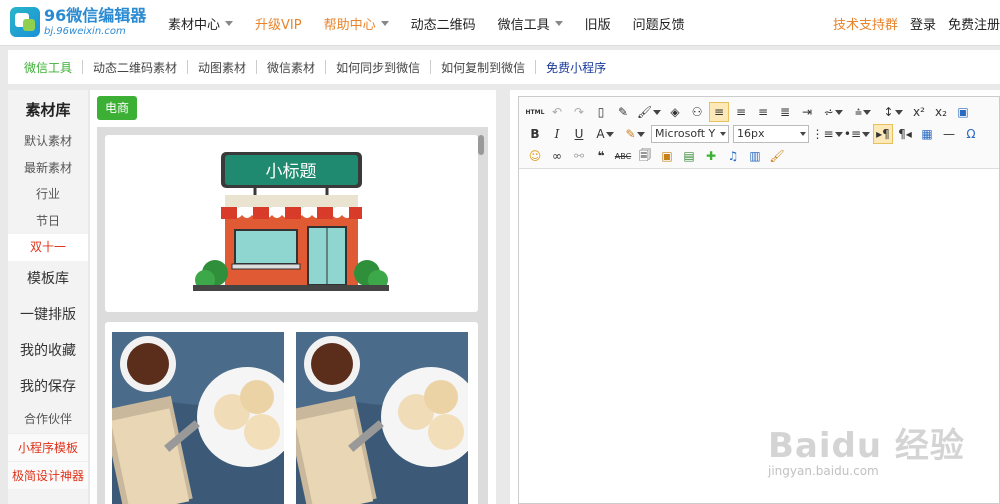  I want to click on sidebar-item: 我的保存, so click(48, 387).